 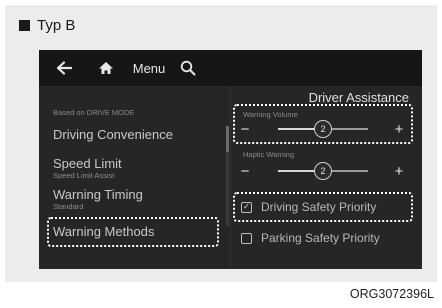 I want to click on search-icon, so click(x=188, y=68).